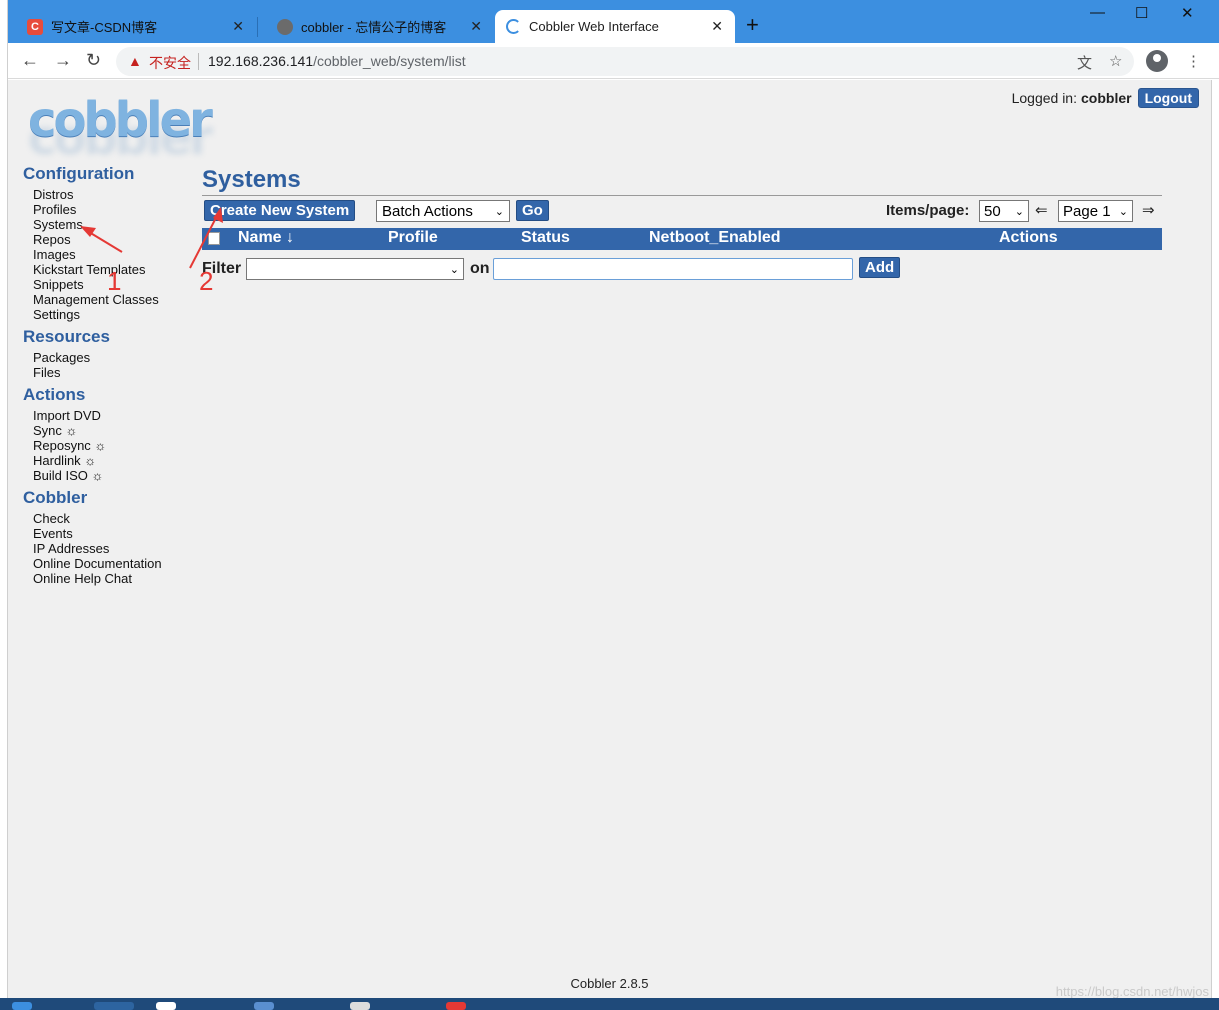  Describe the element at coordinates (715, 238) in the screenshot. I see `column-header-netboot-enabled: Netboot_Enabled` at that location.